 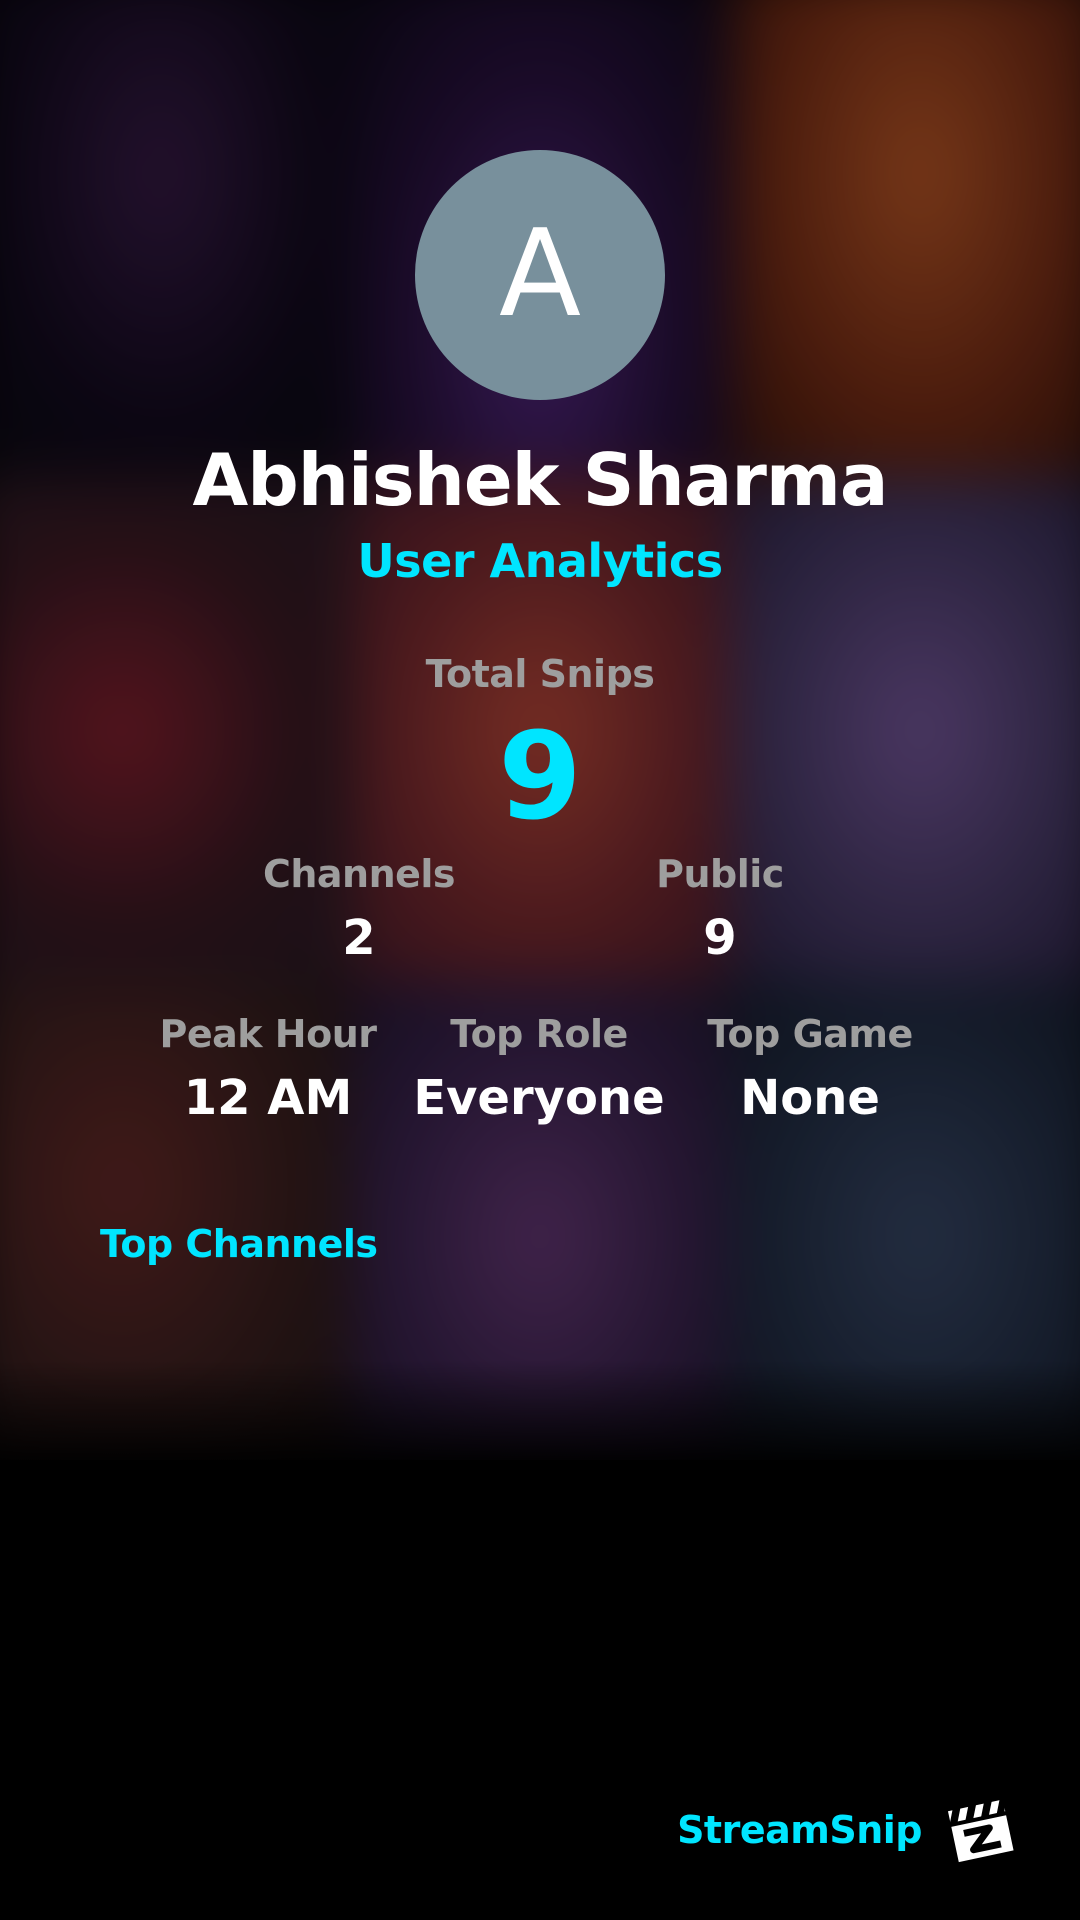 What do you see at coordinates (810, 1034) in the screenshot?
I see `stat-label: Top Game` at bounding box center [810, 1034].